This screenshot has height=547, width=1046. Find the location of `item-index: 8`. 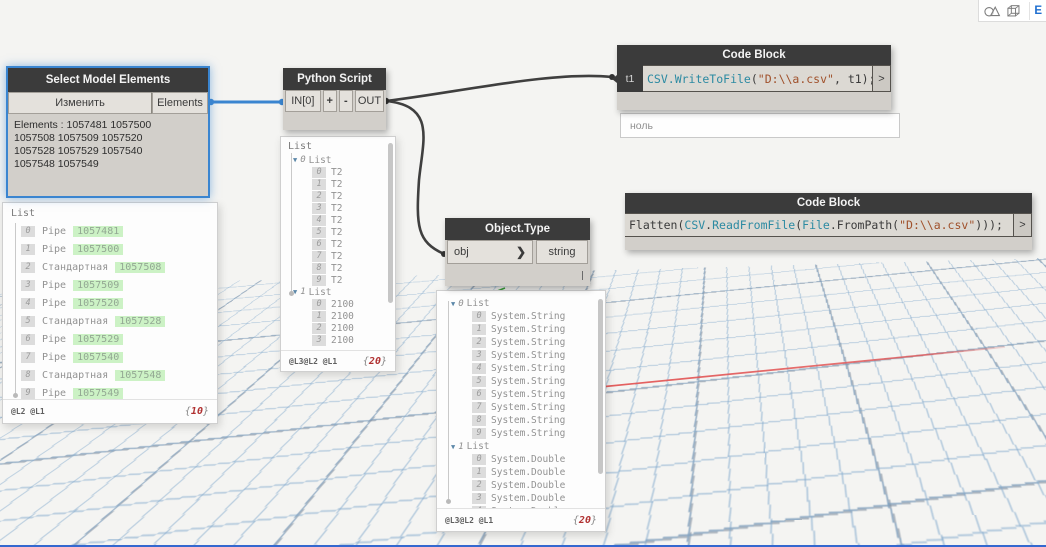

item-index: 8 is located at coordinates (28, 375).